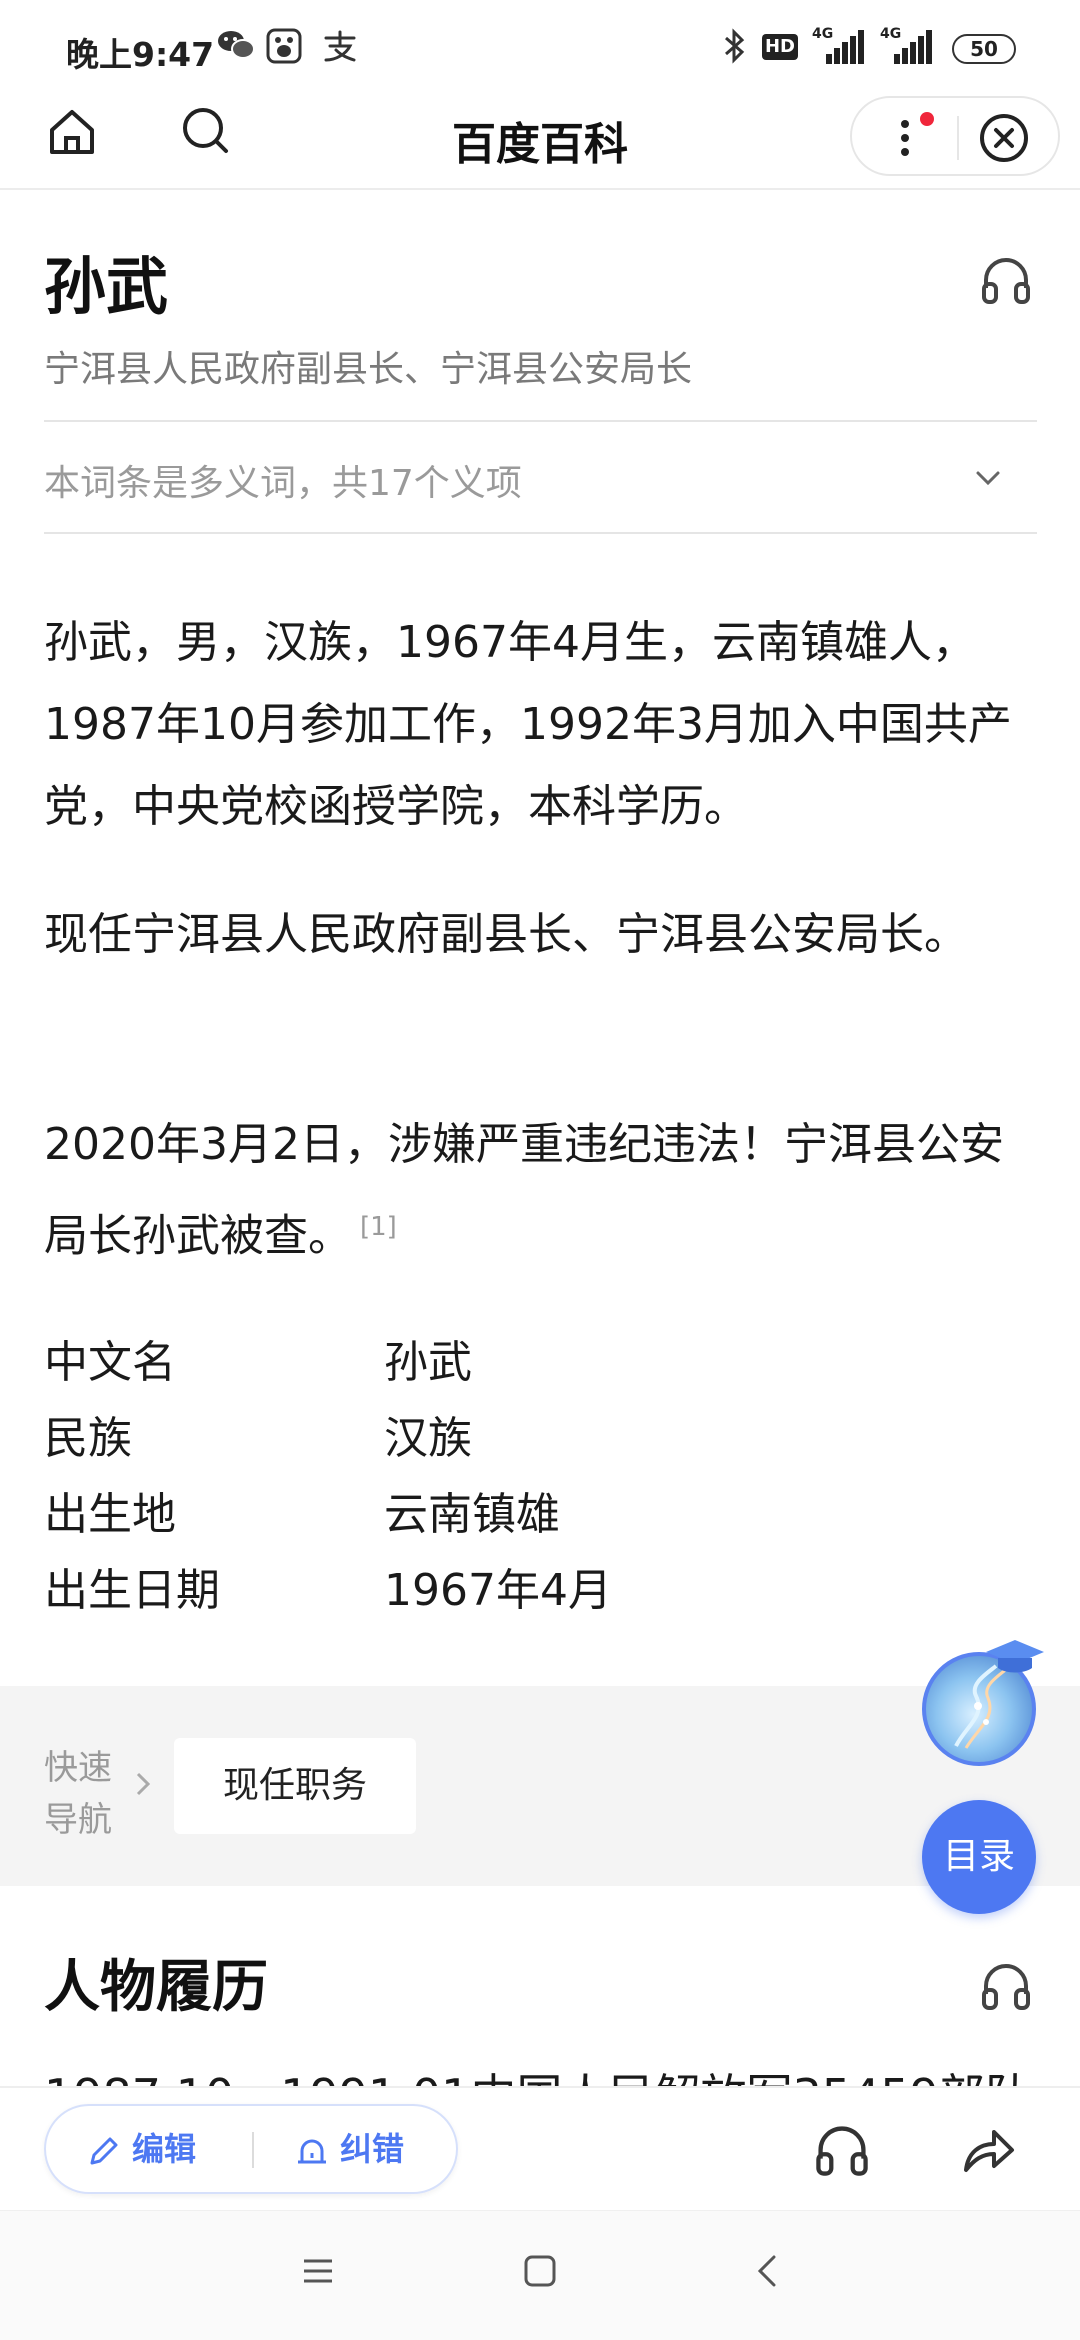  What do you see at coordinates (735, 50) in the screenshot?
I see `bluetooth-icon` at bounding box center [735, 50].